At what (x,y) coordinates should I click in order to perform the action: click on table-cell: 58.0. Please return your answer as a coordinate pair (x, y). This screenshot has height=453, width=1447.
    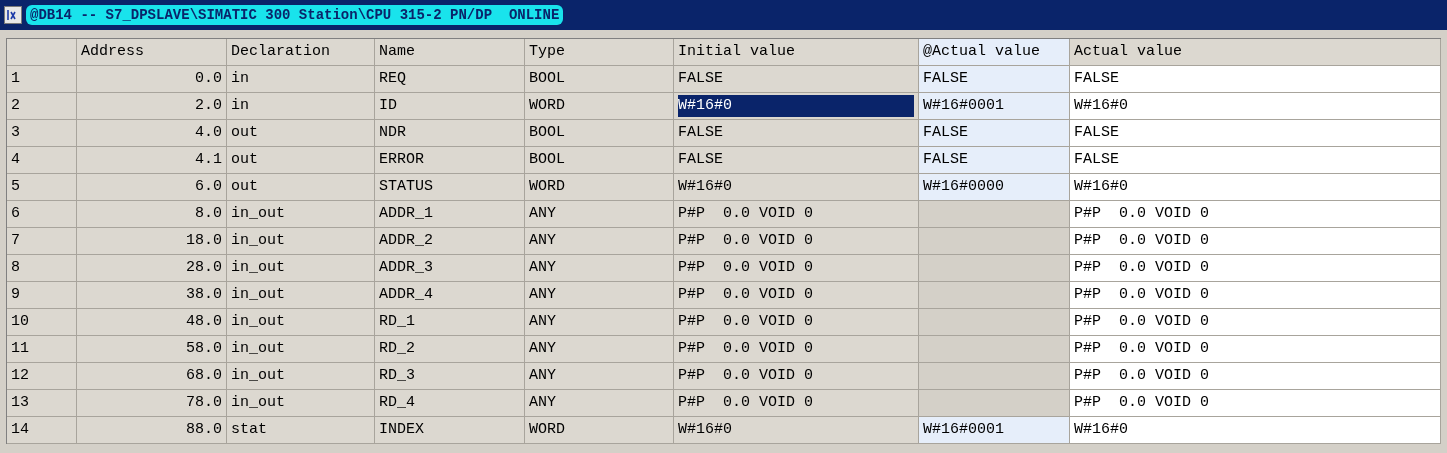
    Looking at the image, I should click on (152, 349).